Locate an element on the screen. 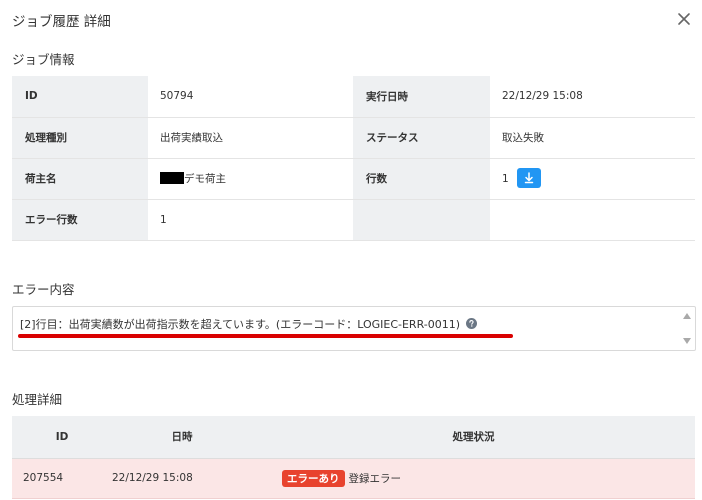  table-row: 207554 22/12/29 15:08 エラーあり 登録エラー is located at coordinates (353, 478).